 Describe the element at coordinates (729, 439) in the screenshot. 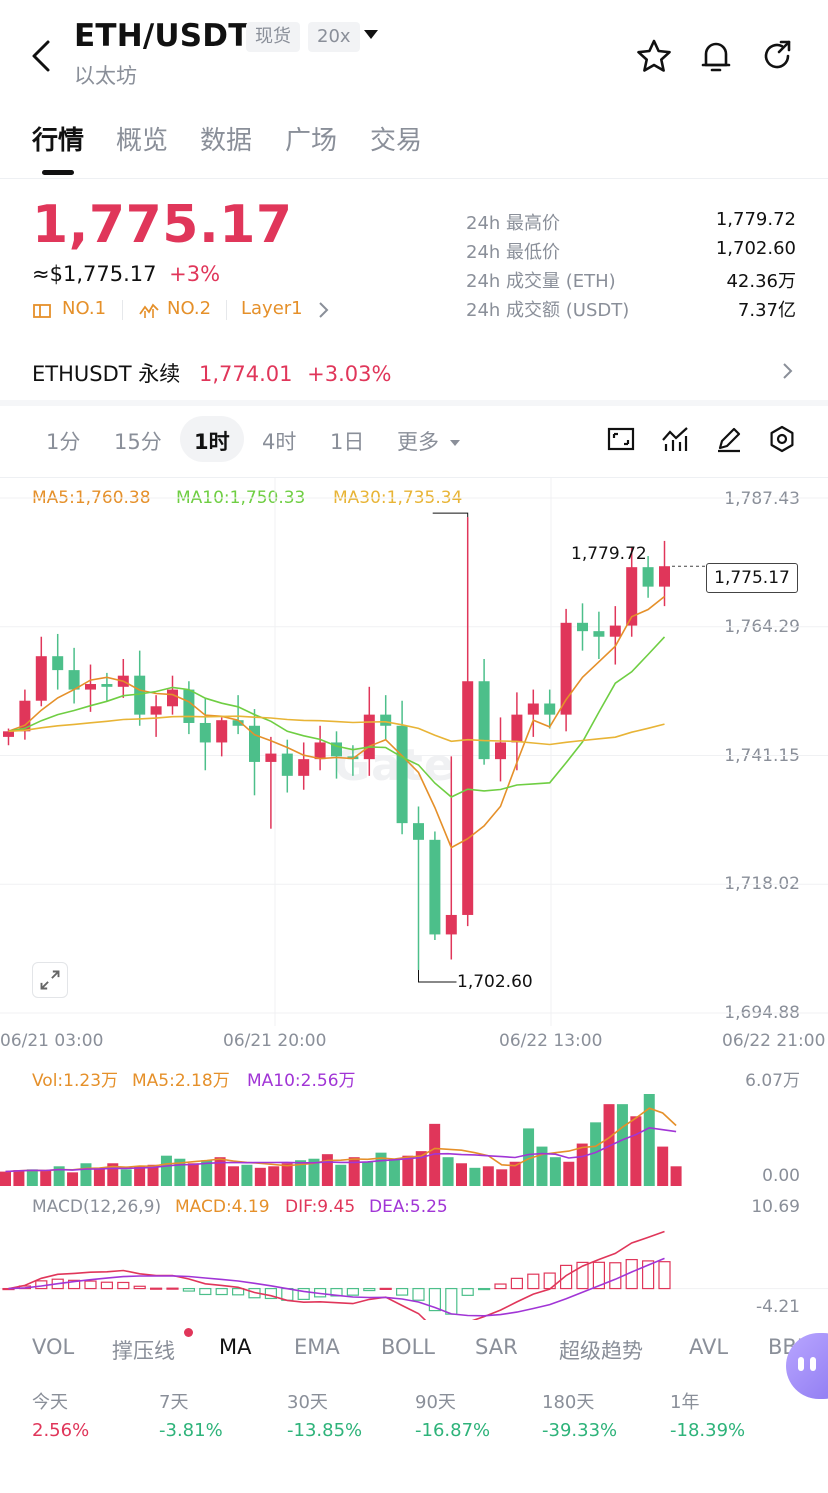

I see `draw-icon` at that location.